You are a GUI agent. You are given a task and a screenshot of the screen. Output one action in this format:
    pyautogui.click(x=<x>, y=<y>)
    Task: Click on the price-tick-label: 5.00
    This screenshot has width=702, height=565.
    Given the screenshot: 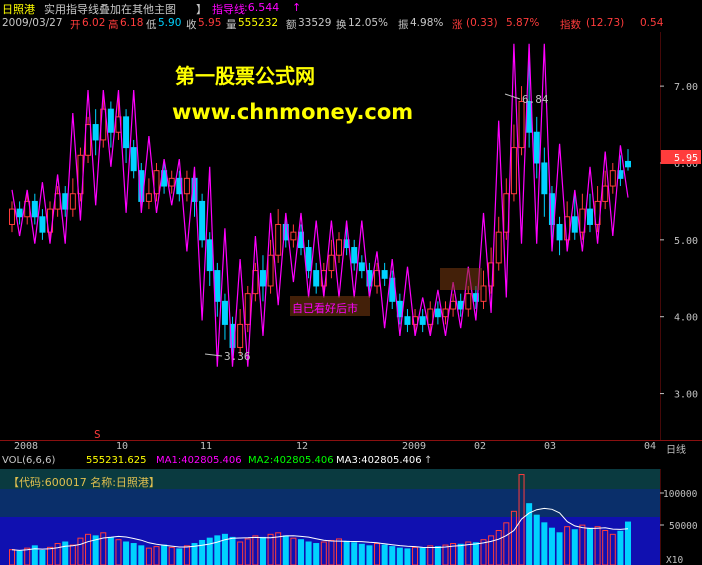 What is the action you would take?
    pyautogui.click(x=686, y=241)
    